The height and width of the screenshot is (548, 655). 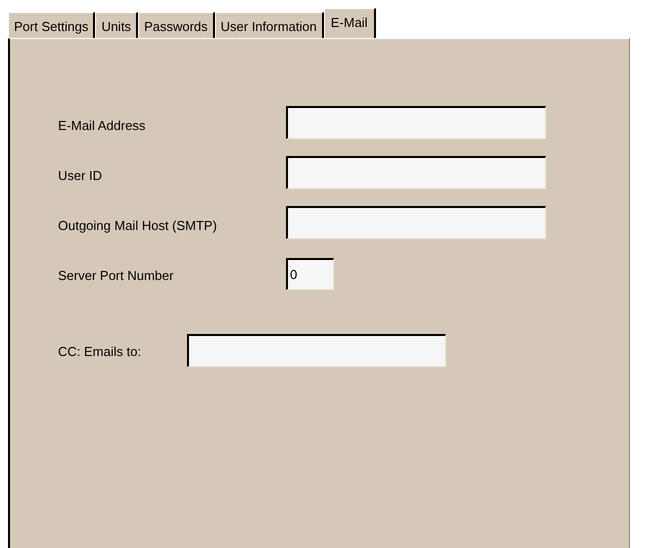 What do you see at coordinates (116, 25) in the screenshot?
I see `tab: Units` at bounding box center [116, 25].